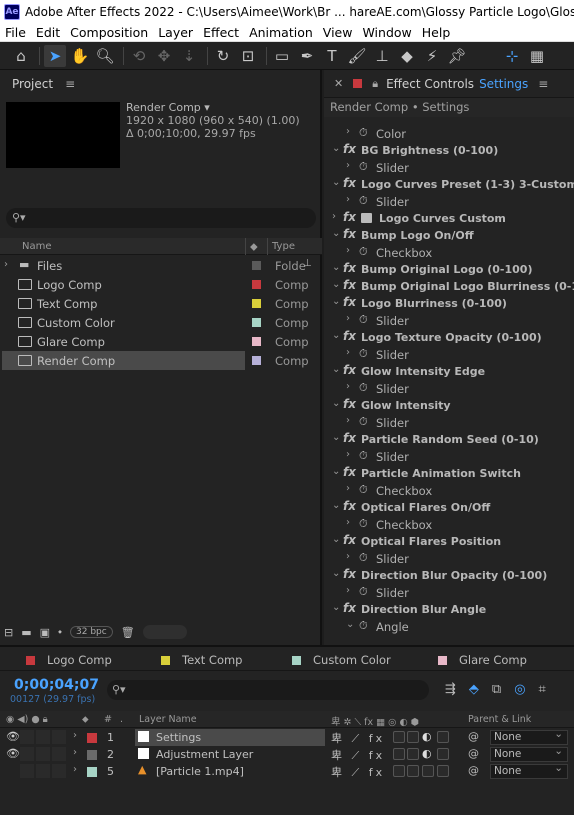  What do you see at coordinates (449, 609) in the screenshot?
I see `effect-row: ⌄ fx Direction Blur Angle` at bounding box center [449, 609].